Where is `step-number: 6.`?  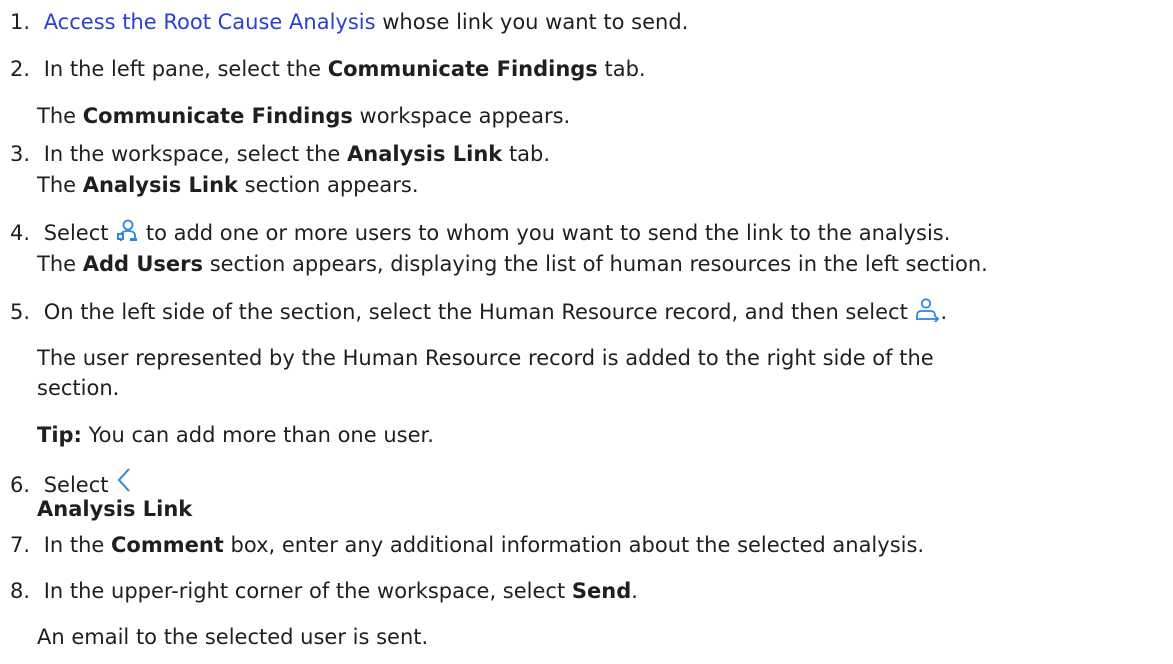
step-number: 6. is located at coordinates (20, 485).